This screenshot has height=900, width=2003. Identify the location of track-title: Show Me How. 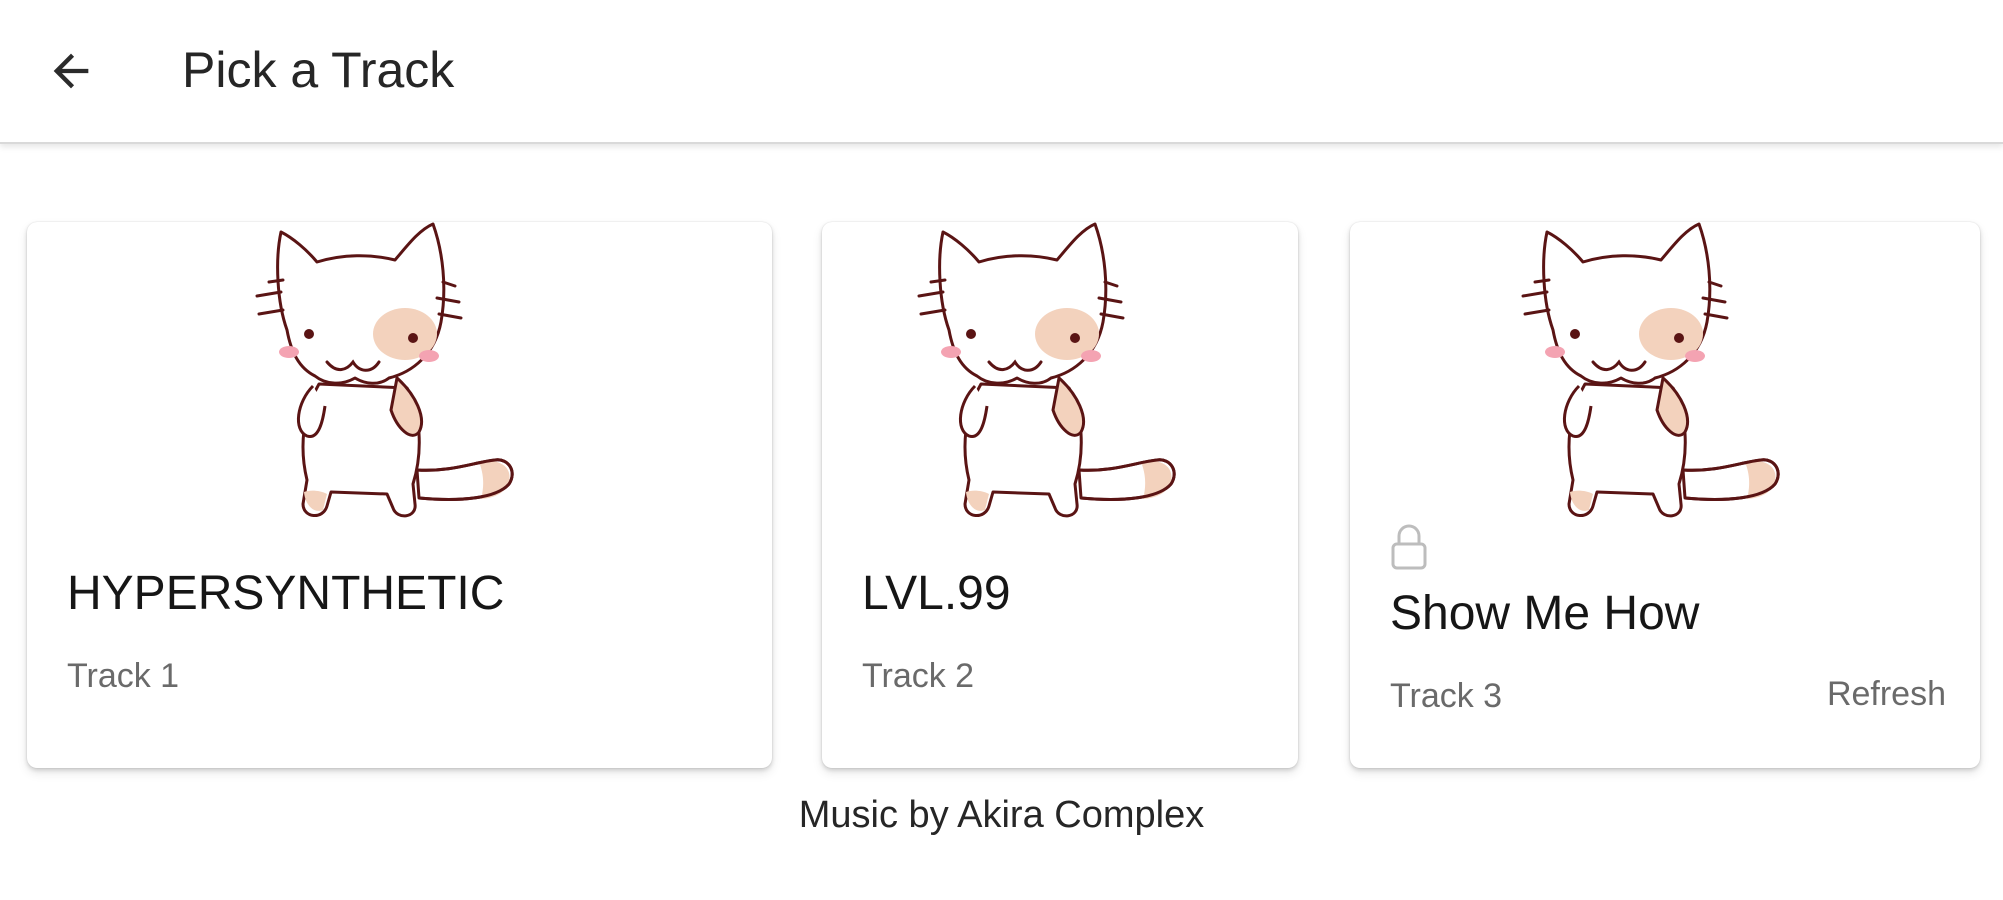
(1545, 613).